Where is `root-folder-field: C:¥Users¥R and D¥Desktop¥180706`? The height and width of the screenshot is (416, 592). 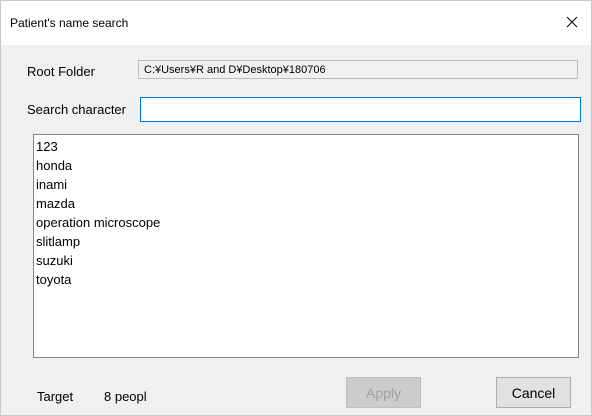 root-folder-field: C:¥Users¥R and D¥Desktop¥180706 is located at coordinates (358, 69).